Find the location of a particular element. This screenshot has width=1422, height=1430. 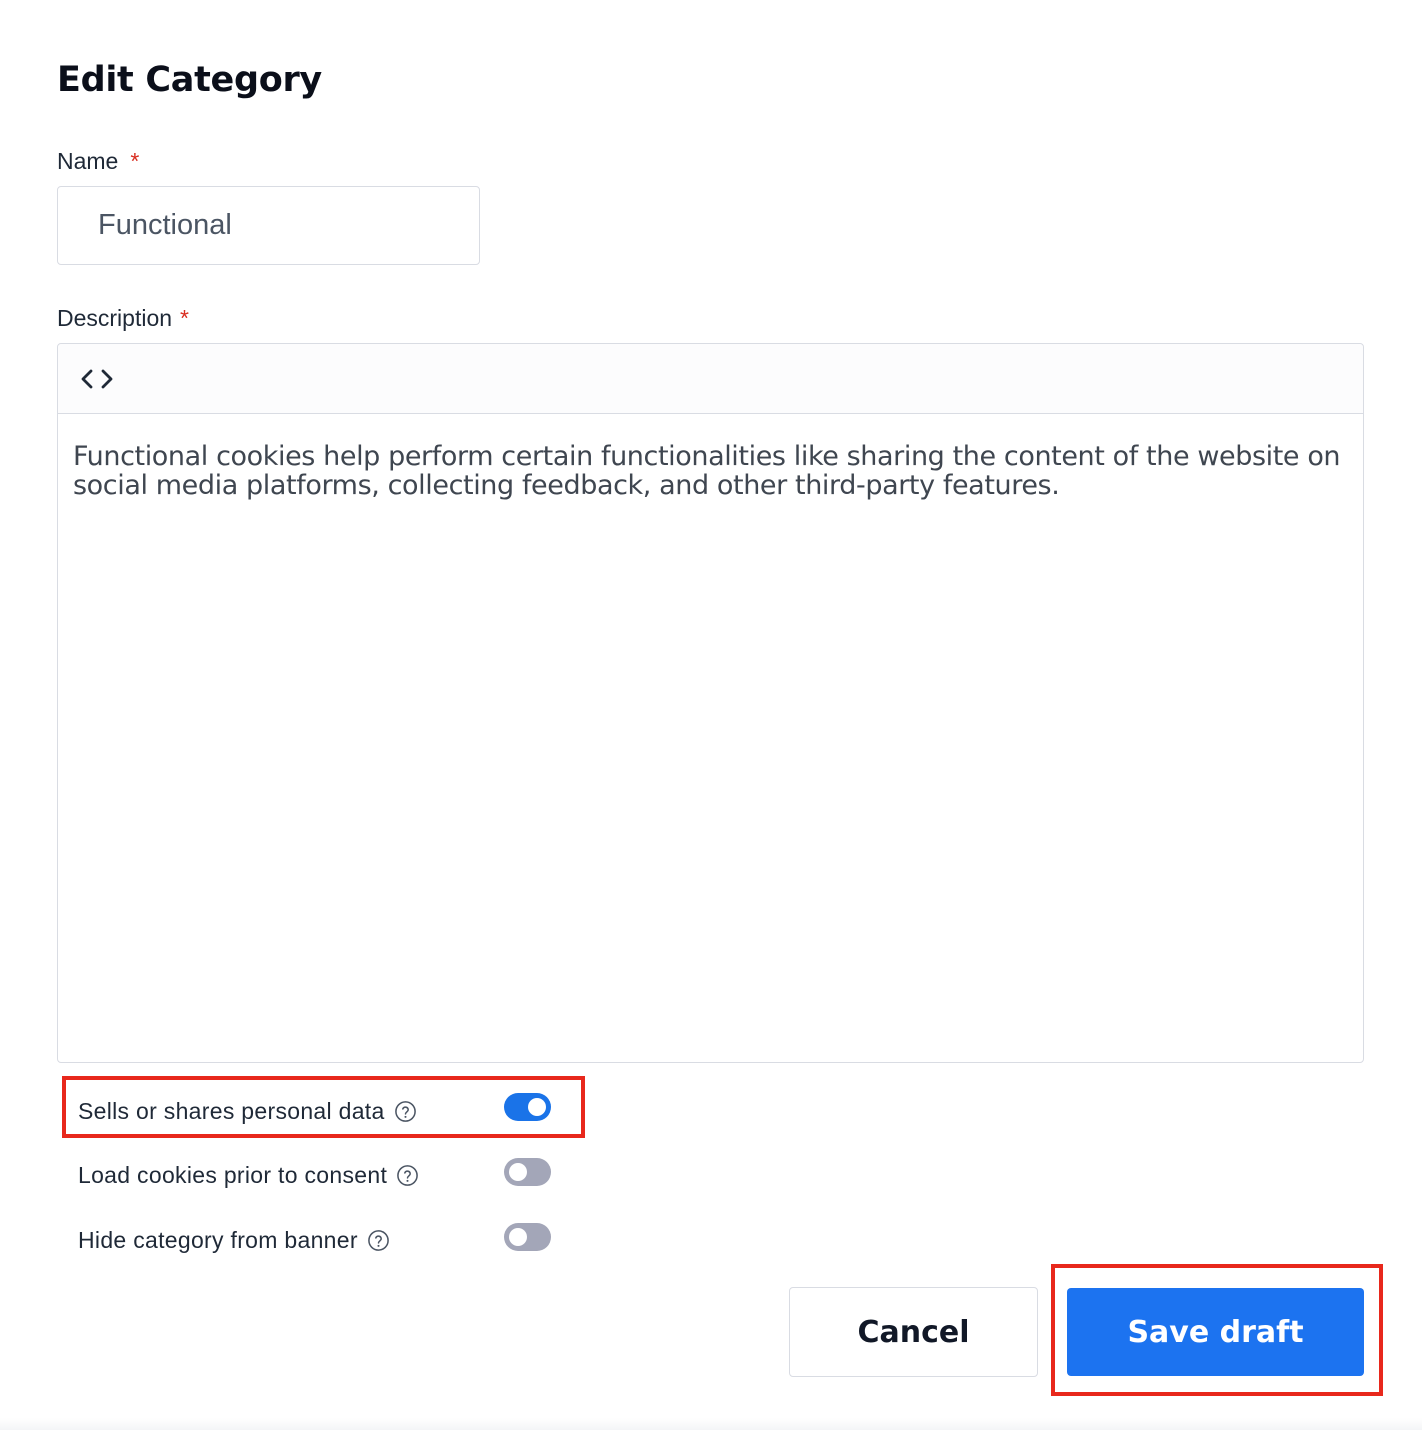

name-field is located at coordinates (268, 225).